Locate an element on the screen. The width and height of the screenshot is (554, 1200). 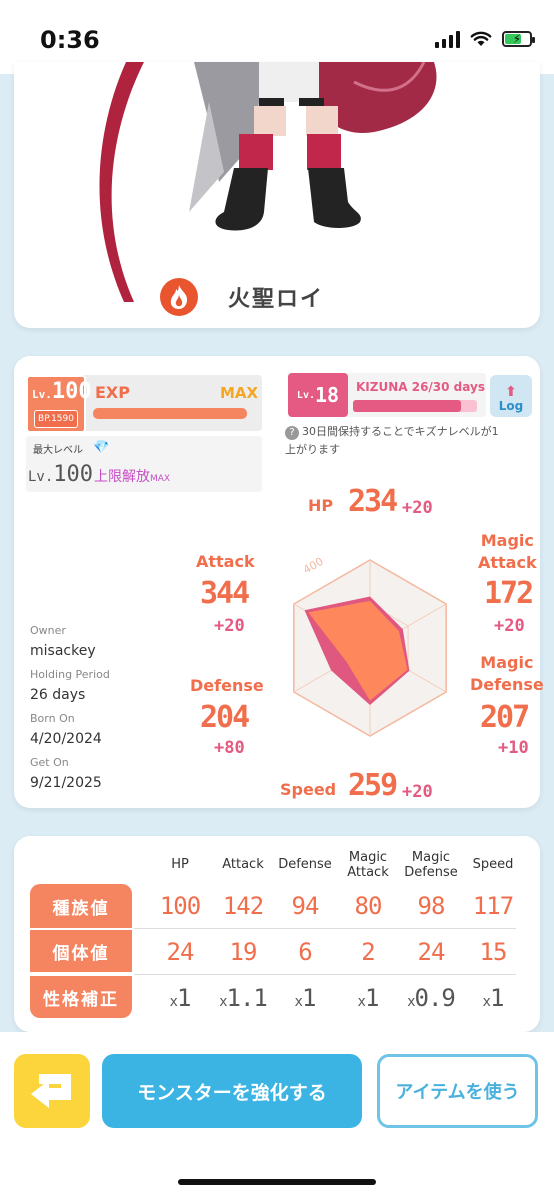
level-value: 100 is located at coordinates (71, 391).